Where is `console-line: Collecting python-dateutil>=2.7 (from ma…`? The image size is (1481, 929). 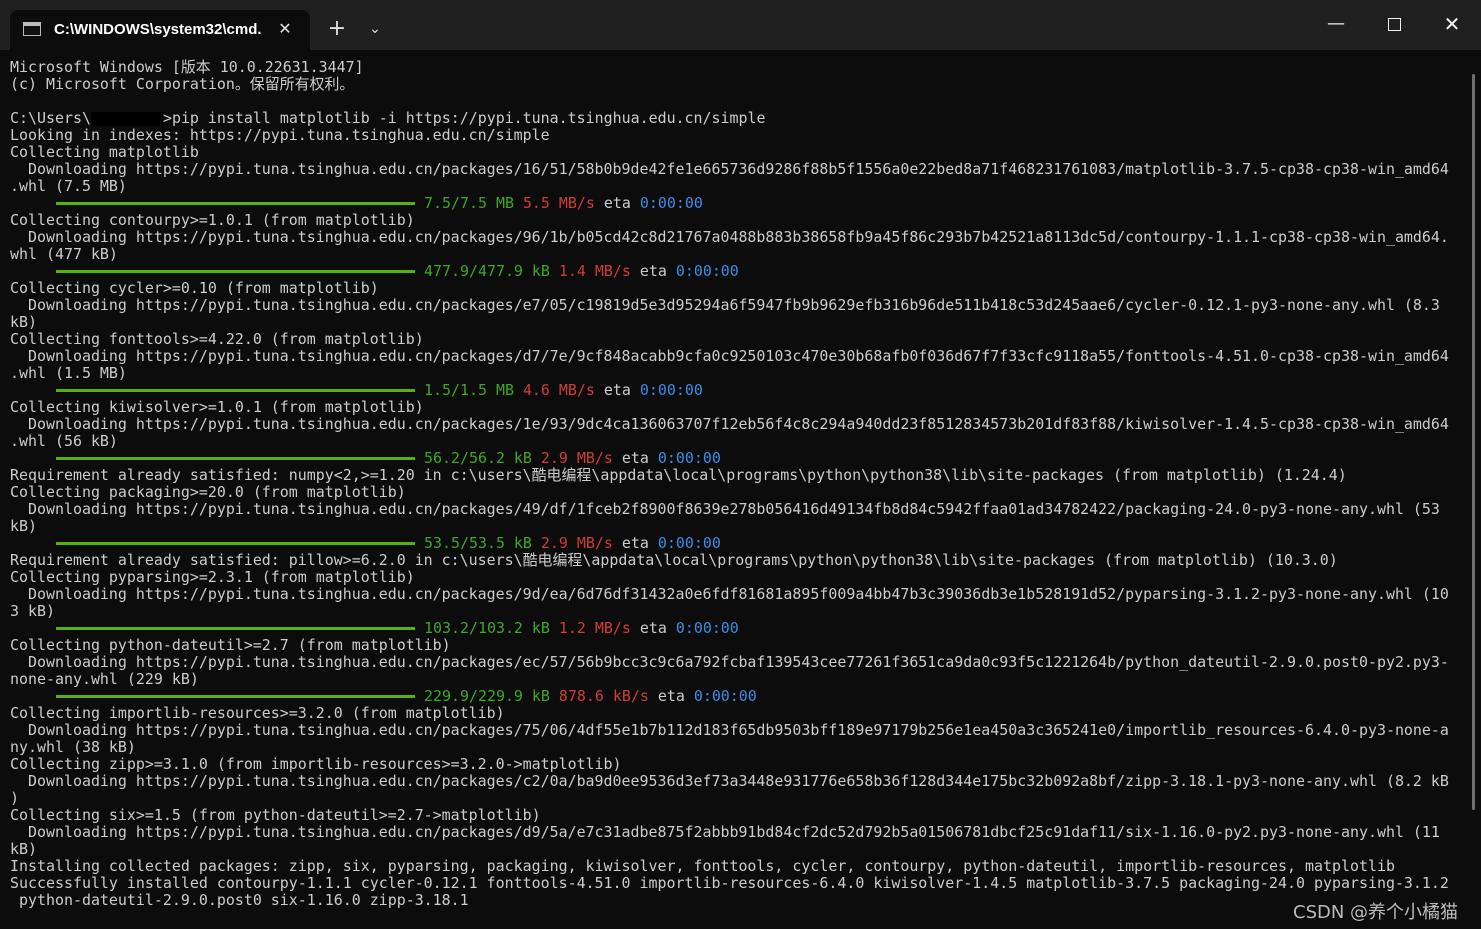 console-line: Collecting python-dateutil>=2.7 (from ma… is located at coordinates (230, 645).